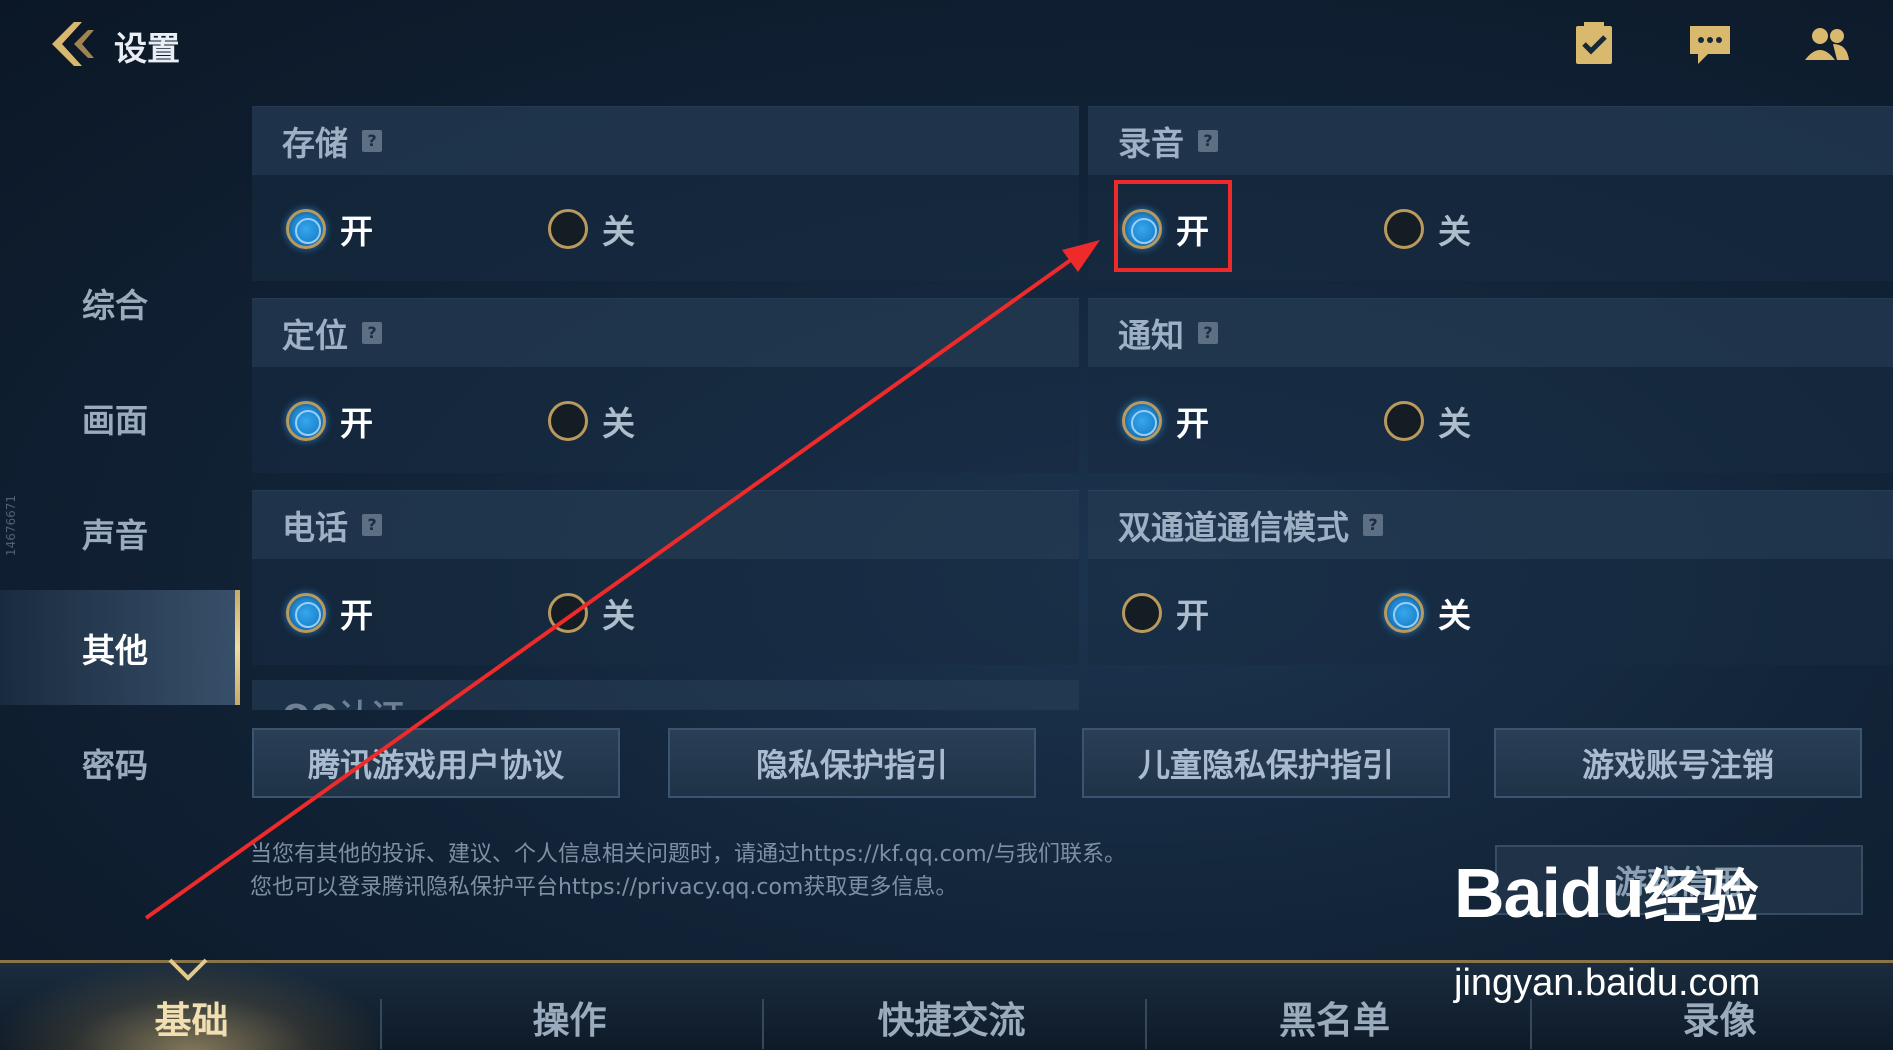  I want to click on dual-channel-title: 双通道通信模式, so click(1233, 527).